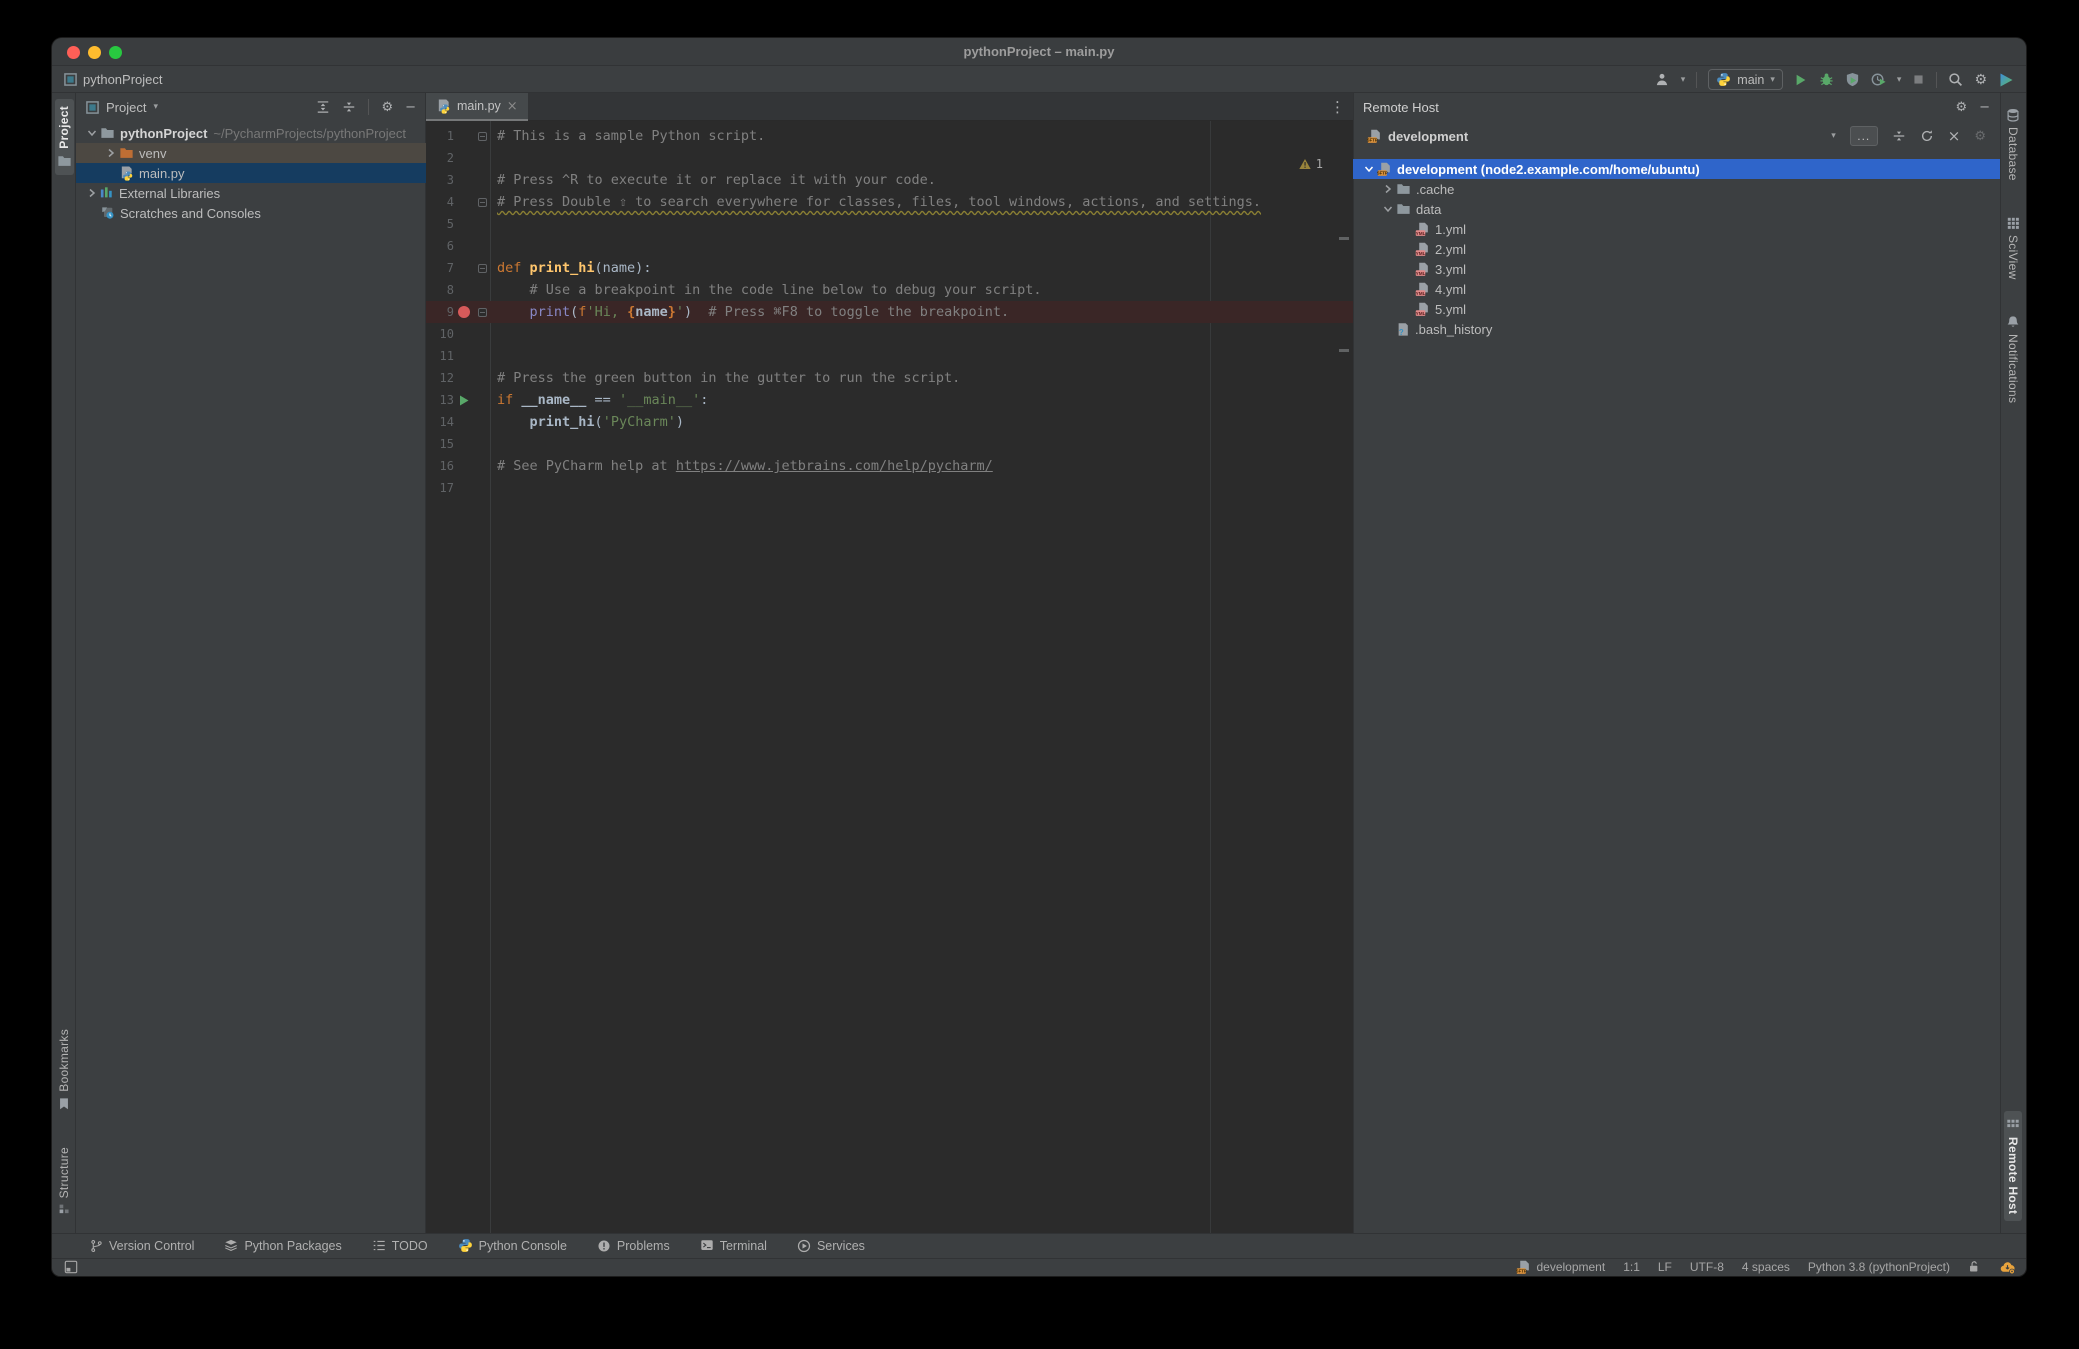 The image size is (2079, 1349). Describe the element at coordinates (1980, 80) in the screenshot. I see `settings-gear-icon: ⚙` at that location.